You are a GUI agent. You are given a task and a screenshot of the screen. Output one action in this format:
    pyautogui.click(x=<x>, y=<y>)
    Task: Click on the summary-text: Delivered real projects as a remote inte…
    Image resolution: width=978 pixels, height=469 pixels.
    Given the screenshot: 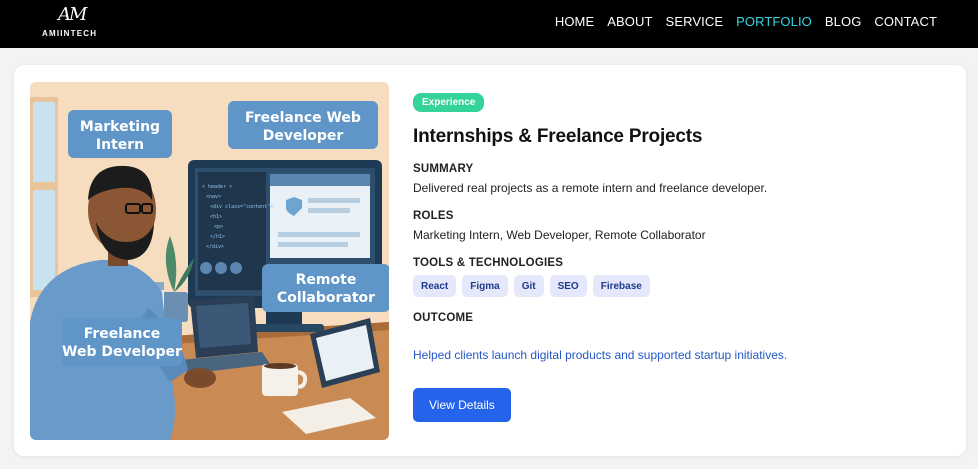 What is the action you would take?
    pyautogui.click(x=590, y=188)
    